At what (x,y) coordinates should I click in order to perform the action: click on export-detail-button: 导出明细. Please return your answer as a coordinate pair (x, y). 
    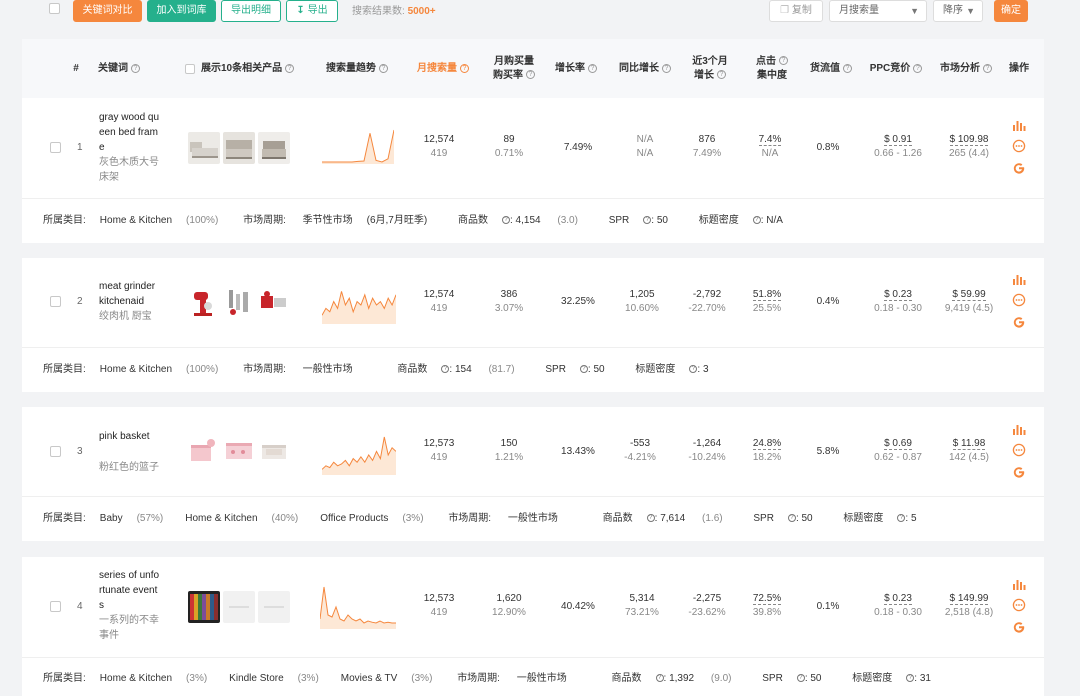
    Looking at the image, I should click on (251, 11).